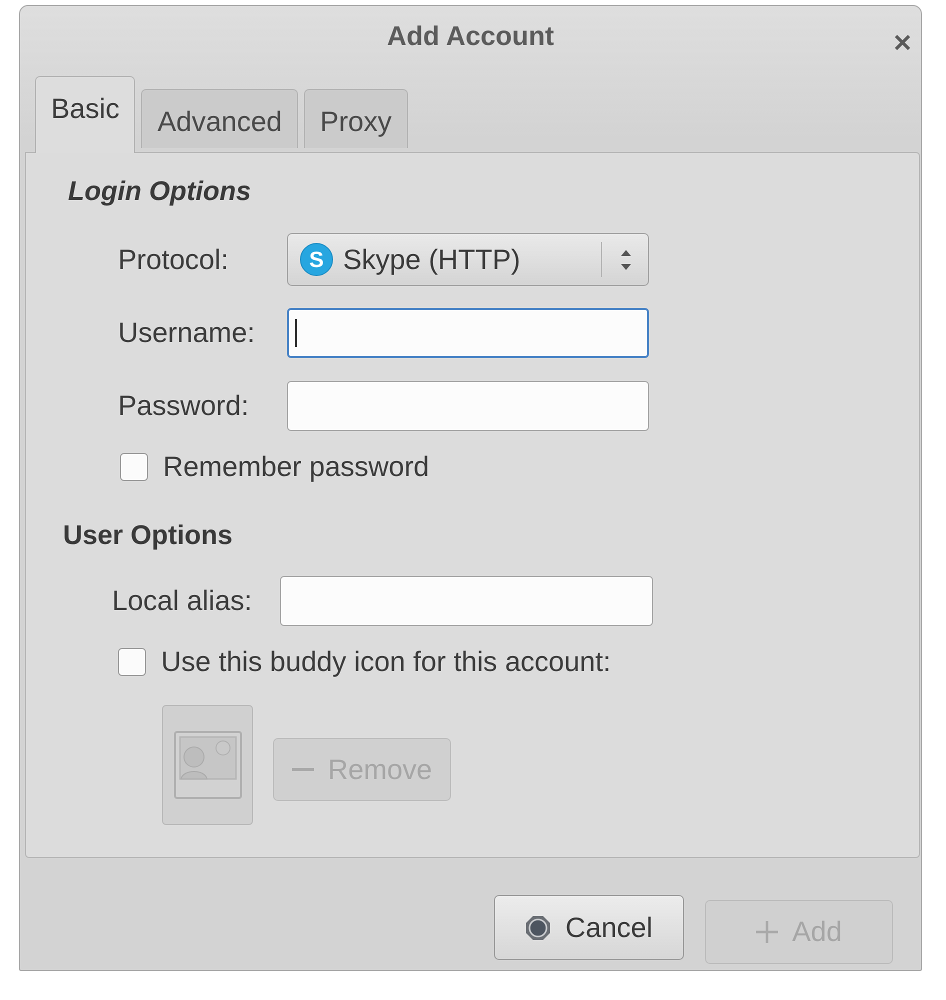  I want to click on plus-icon, so click(767, 932).